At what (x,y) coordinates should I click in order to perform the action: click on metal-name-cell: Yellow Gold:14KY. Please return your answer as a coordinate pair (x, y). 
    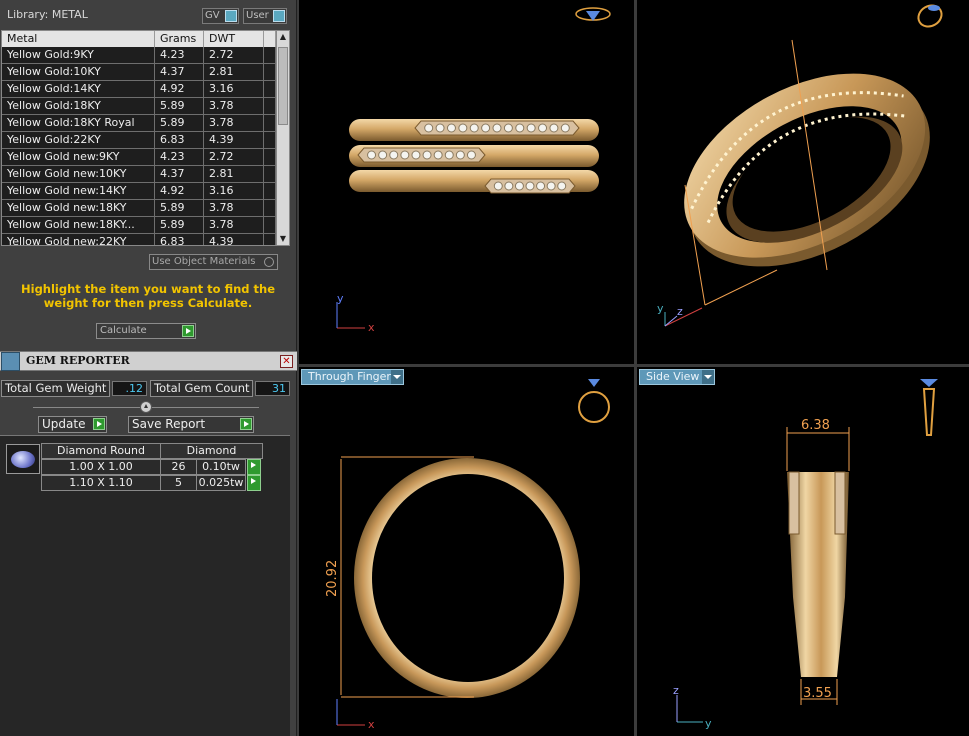
    Looking at the image, I should click on (78, 89).